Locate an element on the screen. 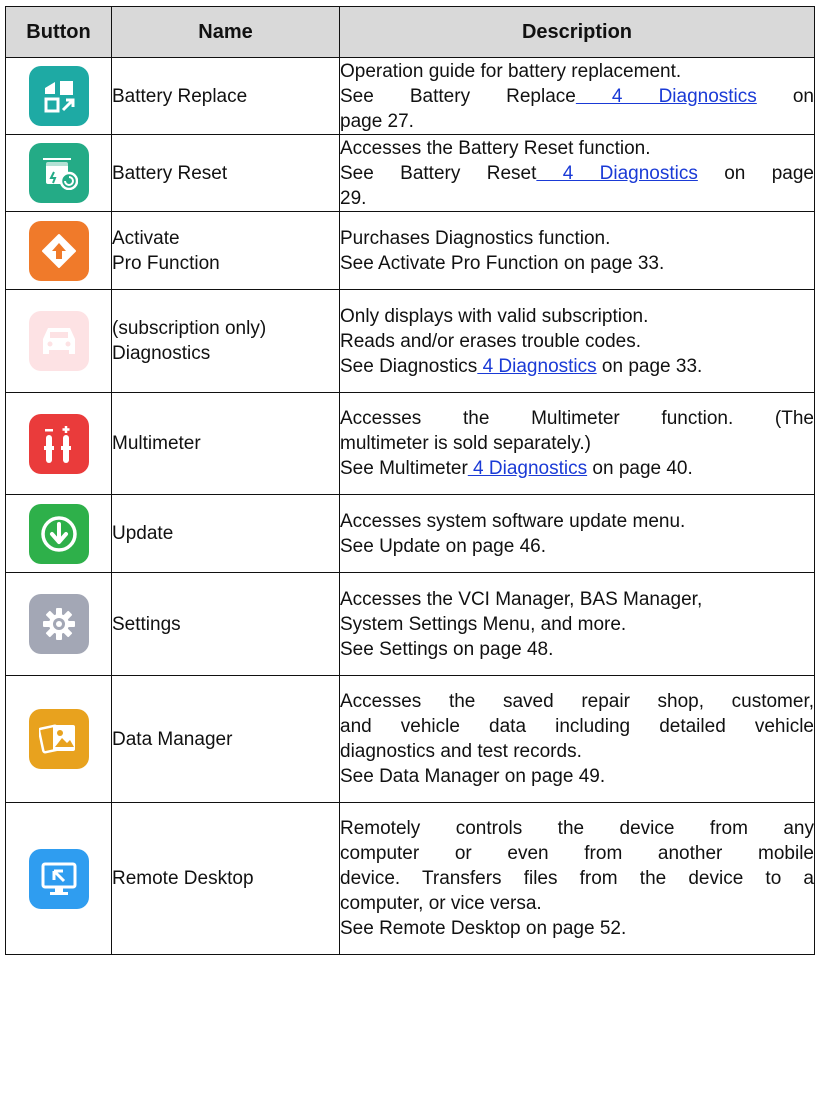 This screenshot has height=1098, width=819. description-line: 29. is located at coordinates (353, 198).